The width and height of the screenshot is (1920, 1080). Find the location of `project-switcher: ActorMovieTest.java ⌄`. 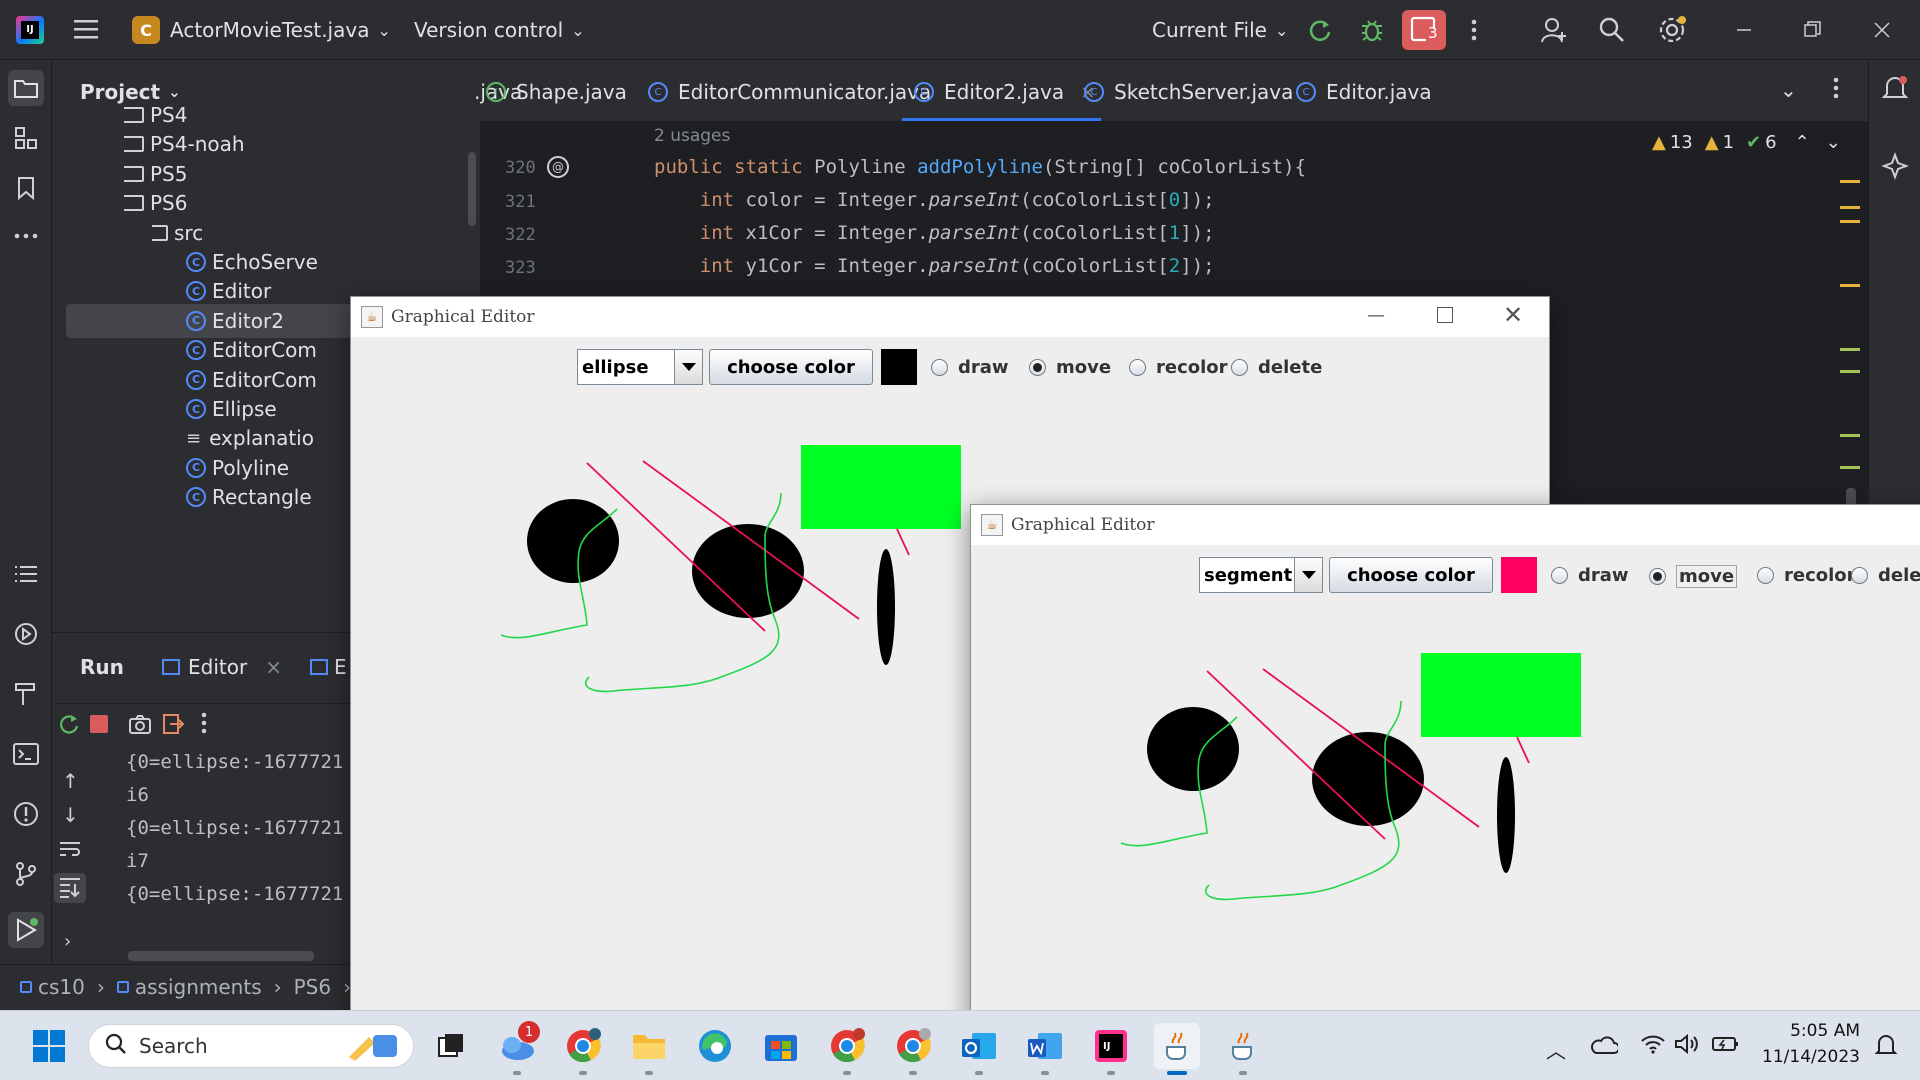

project-switcher: ActorMovieTest.java ⌄ is located at coordinates (280, 30).